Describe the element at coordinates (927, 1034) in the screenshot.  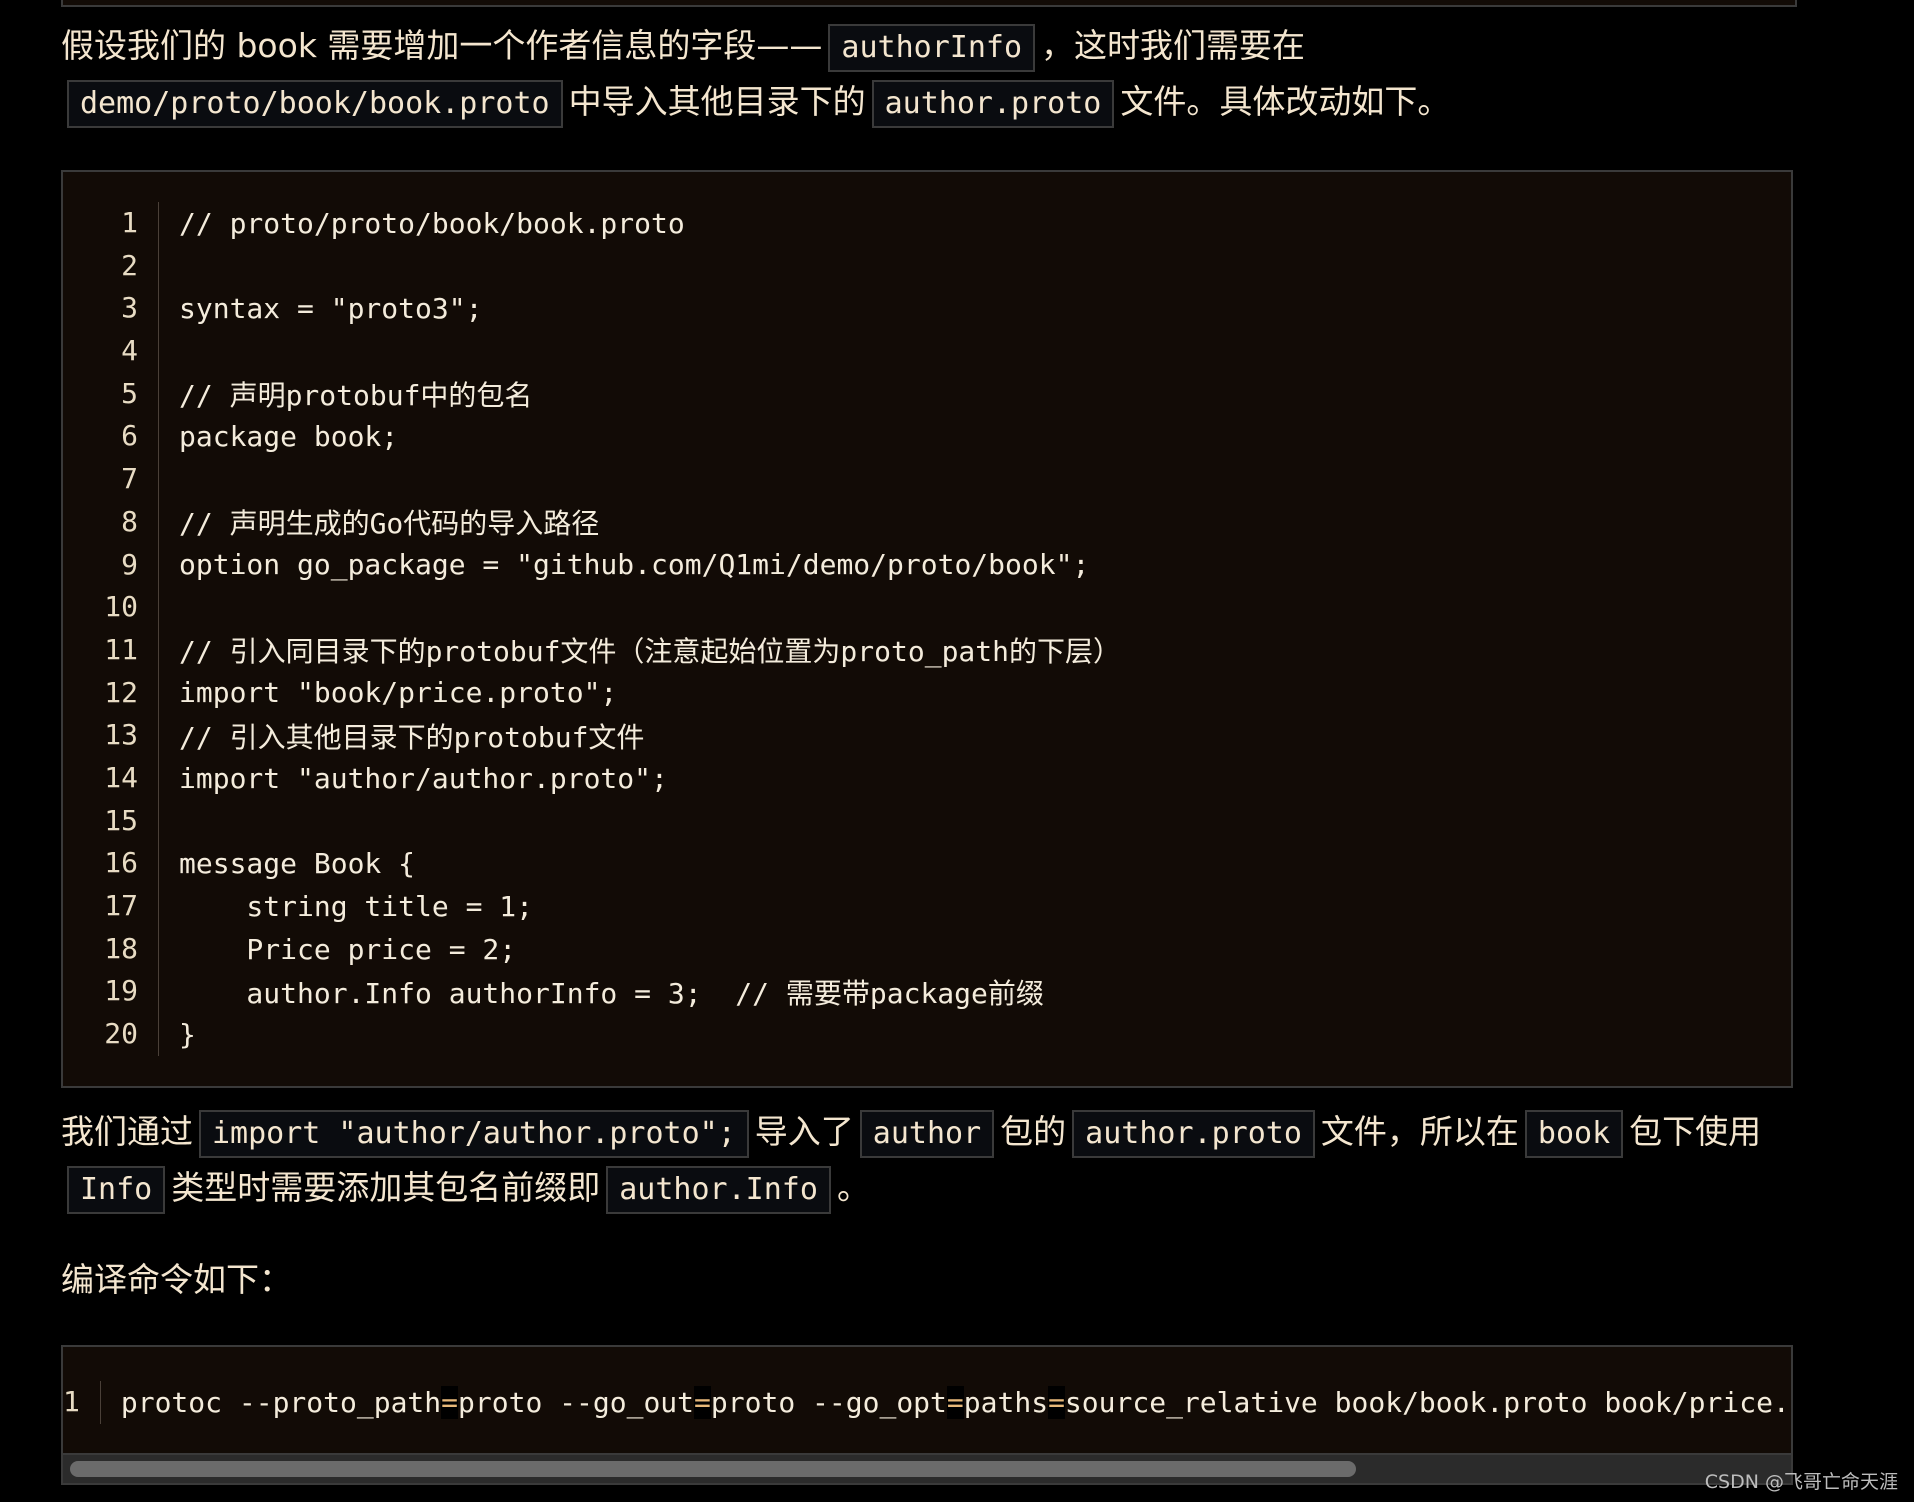
I see `code-line: 20}` at that location.